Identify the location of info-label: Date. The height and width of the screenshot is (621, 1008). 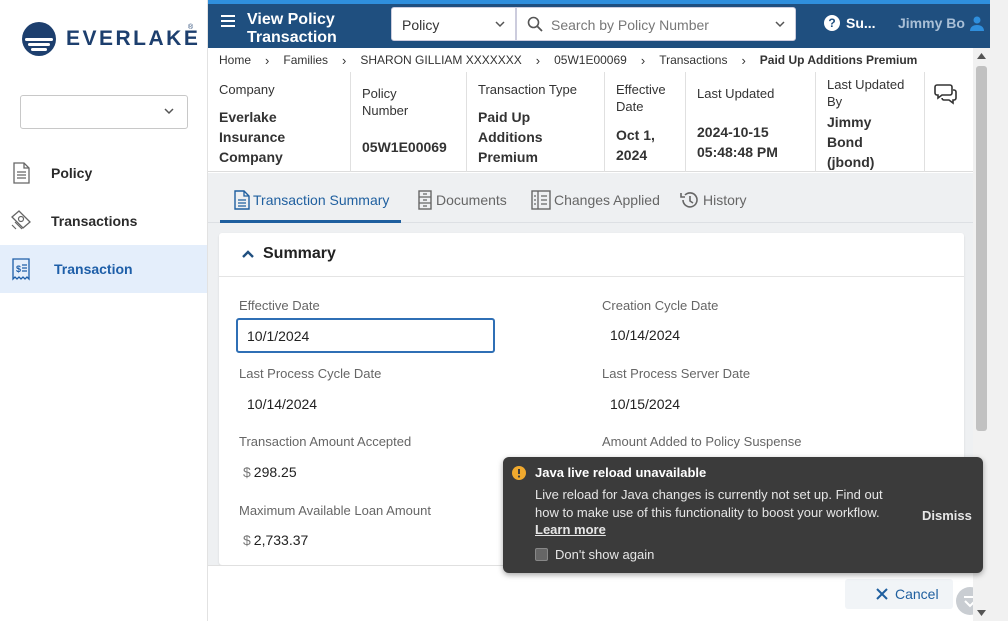
(630, 106).